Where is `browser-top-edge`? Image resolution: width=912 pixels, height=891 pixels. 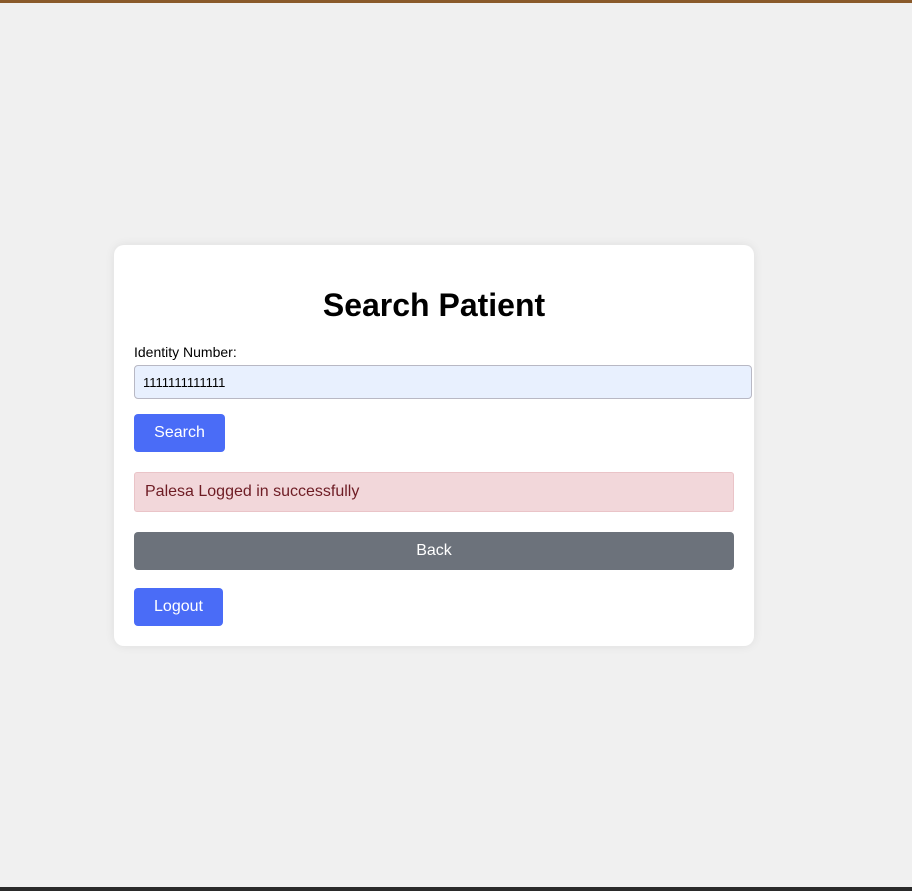
browser-top-edge is located at coordinates (456, 1).